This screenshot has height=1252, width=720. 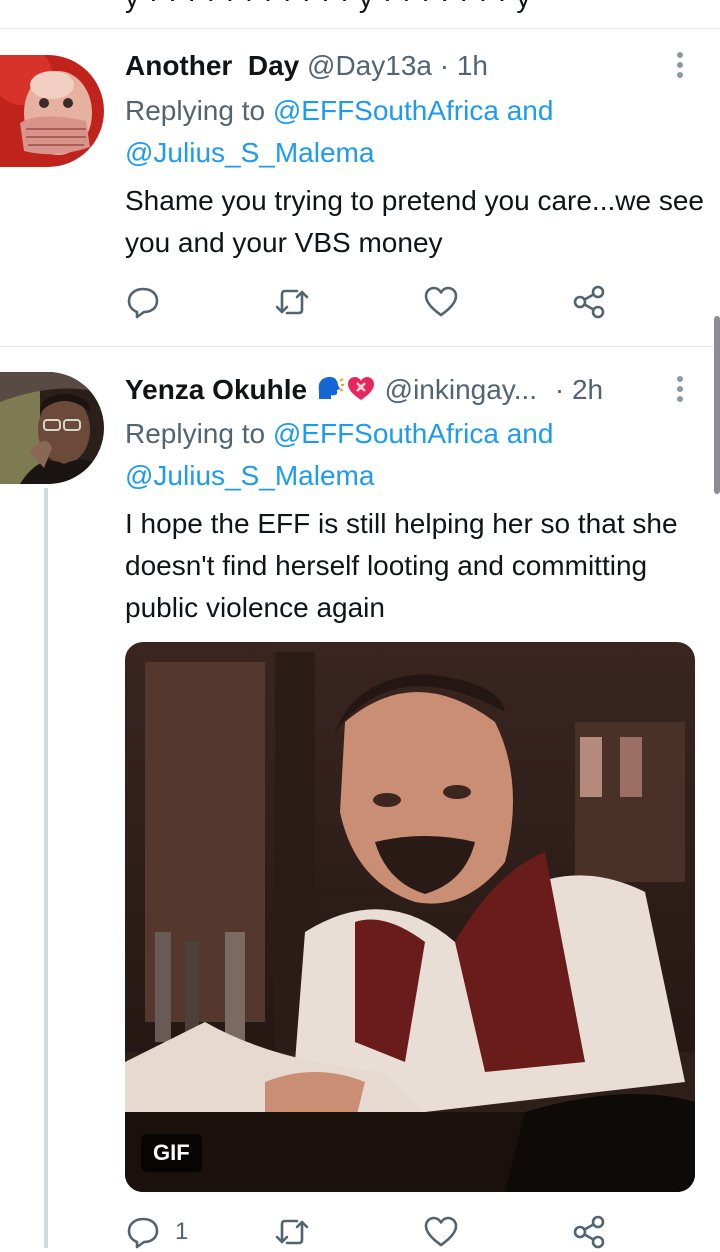 What do you see at coordinates (464, 65) in the screenshot?
I see `timestamp: · 1h` at bounding box center [464, 65].